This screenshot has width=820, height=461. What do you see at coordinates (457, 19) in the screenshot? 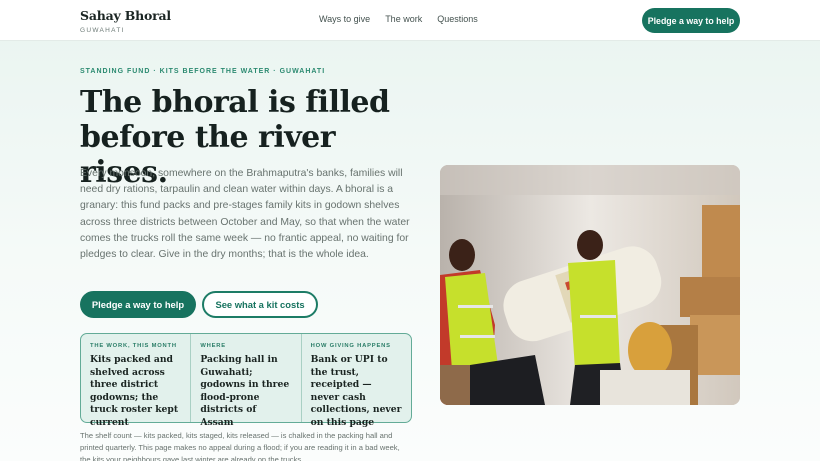
I see `nav-link-questions: Questions` at bounding box center [457, 19].